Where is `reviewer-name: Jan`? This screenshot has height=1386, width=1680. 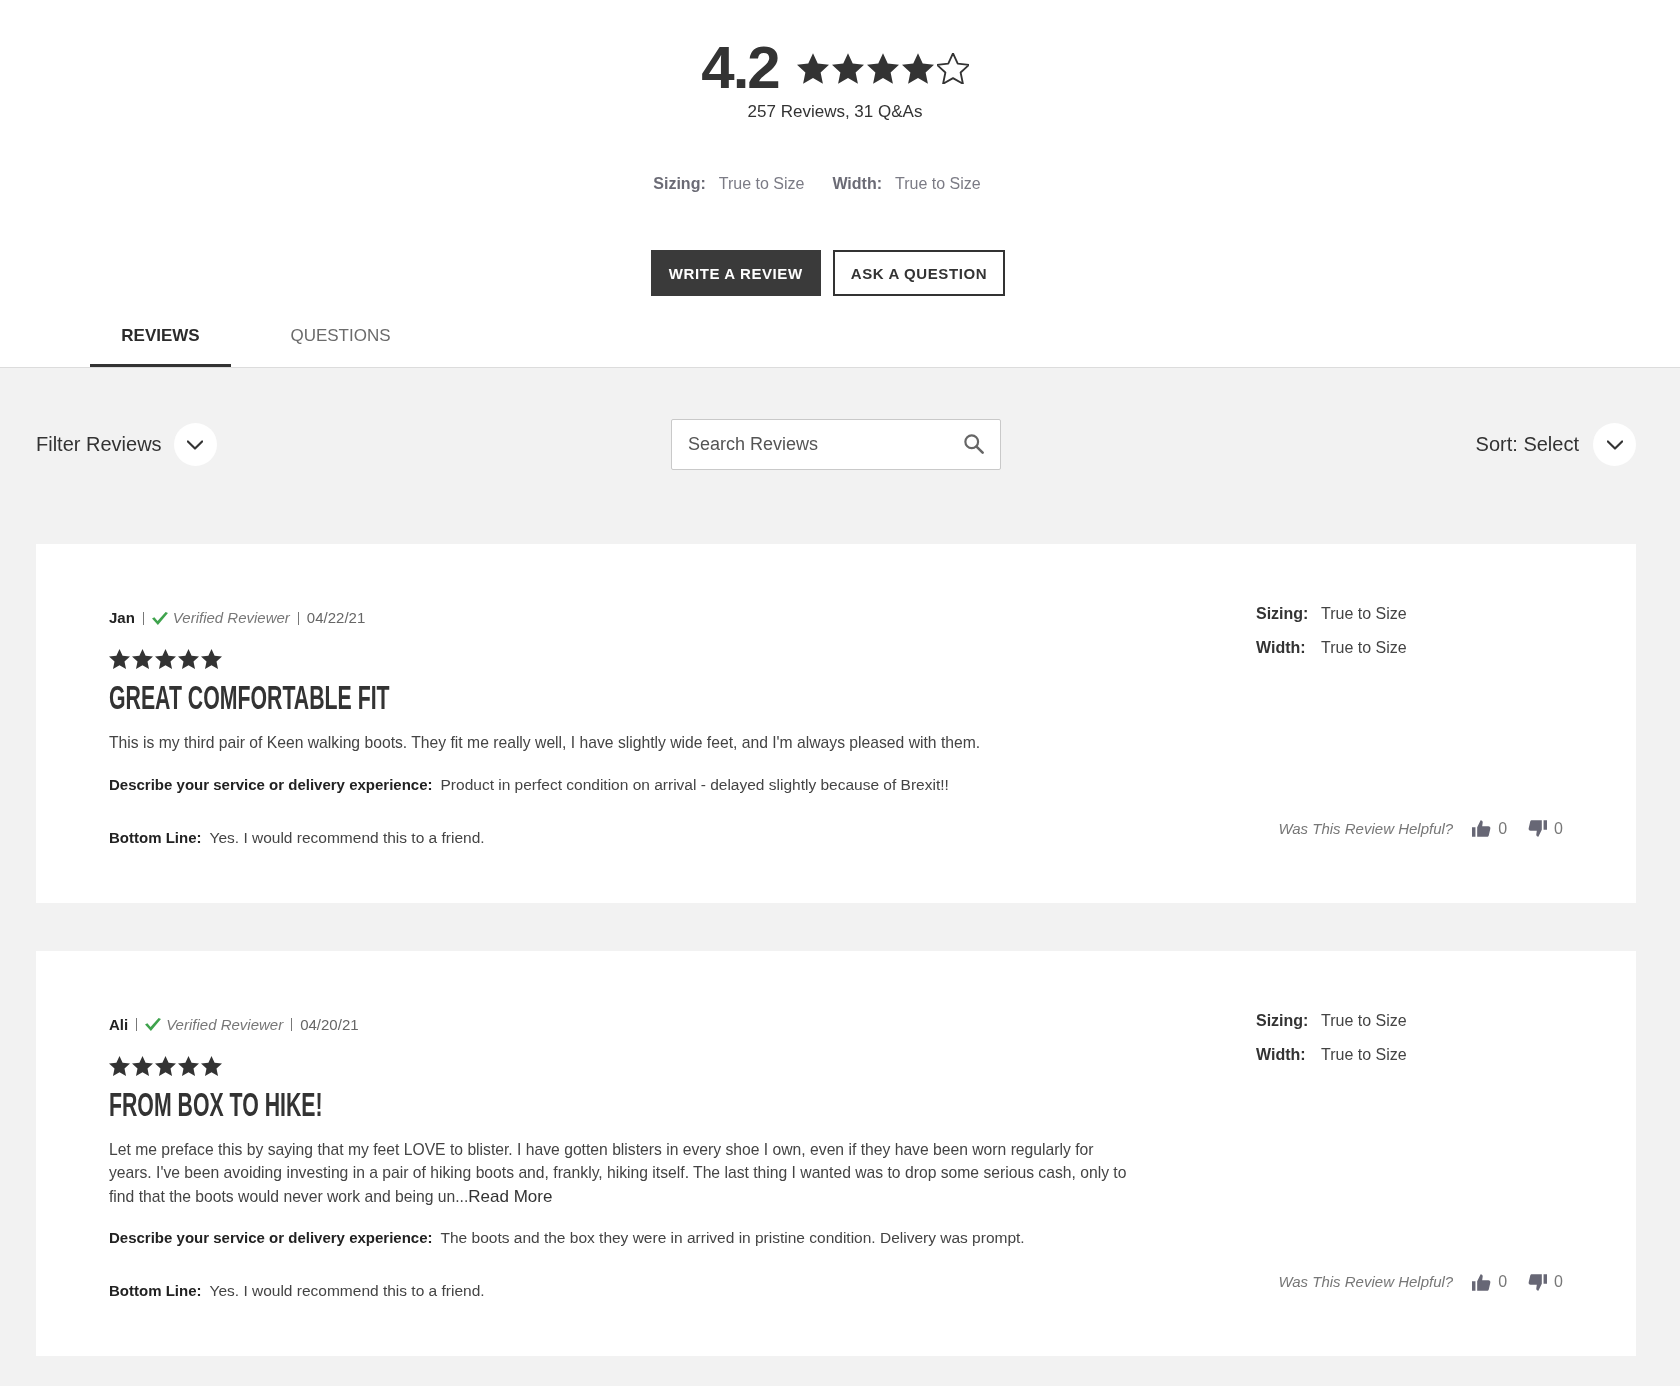
reviewer-name: Jan is located at coordinates (122, 618).